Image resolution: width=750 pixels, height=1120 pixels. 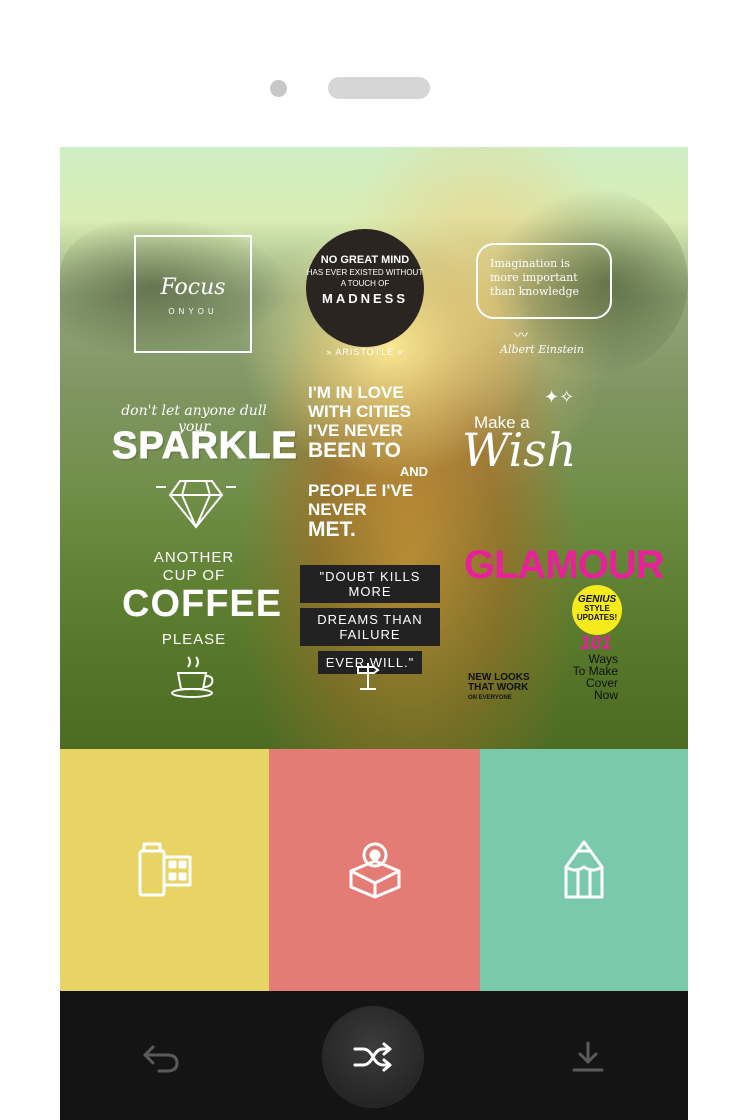 I want to click on tile-sticker-button, so click(x=374, y=870).